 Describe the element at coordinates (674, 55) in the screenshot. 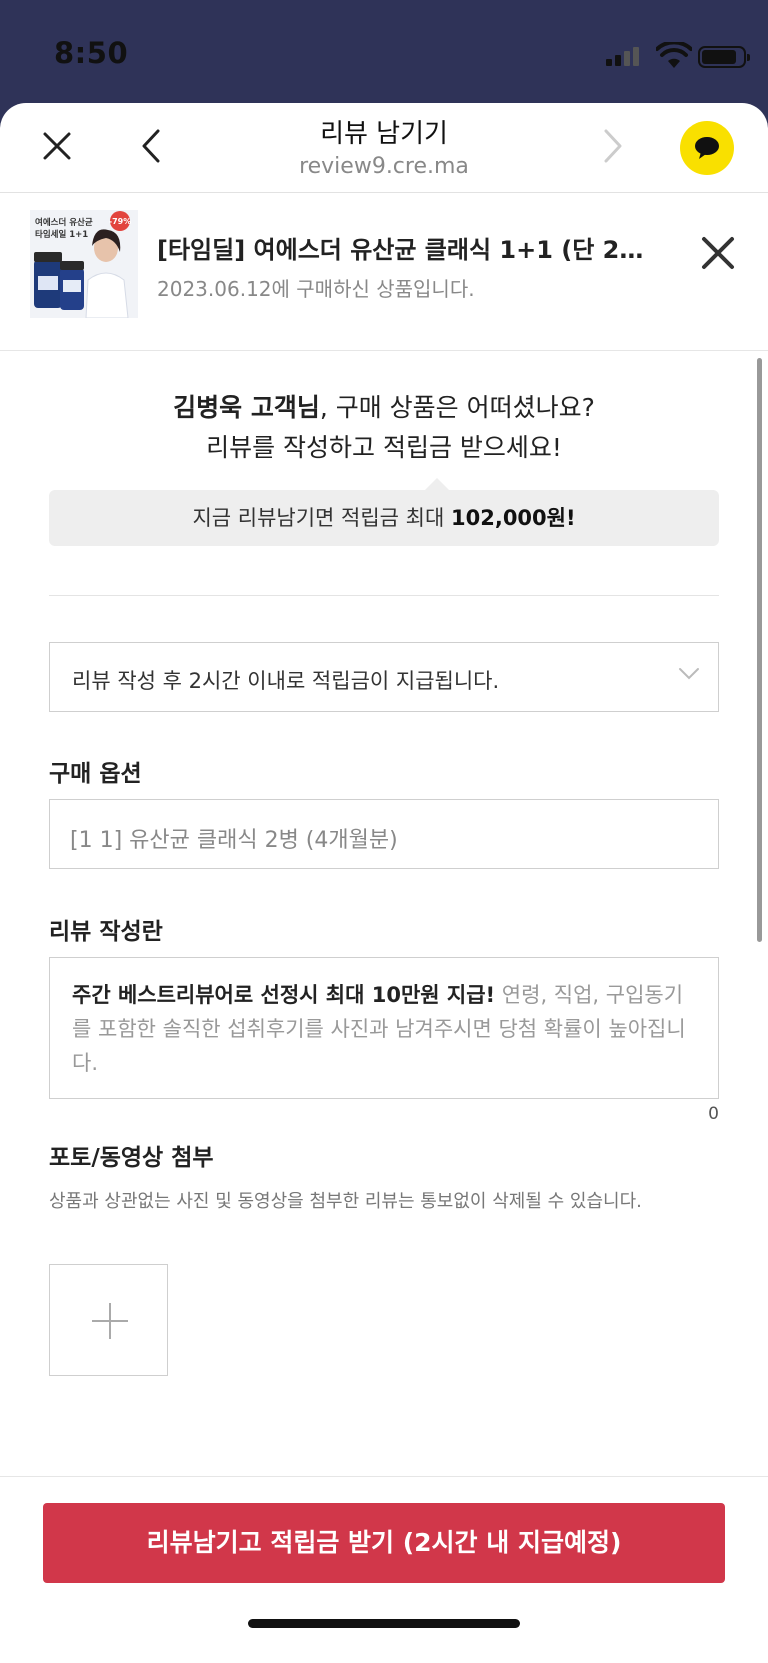

I see `wifi-icon` at that location.